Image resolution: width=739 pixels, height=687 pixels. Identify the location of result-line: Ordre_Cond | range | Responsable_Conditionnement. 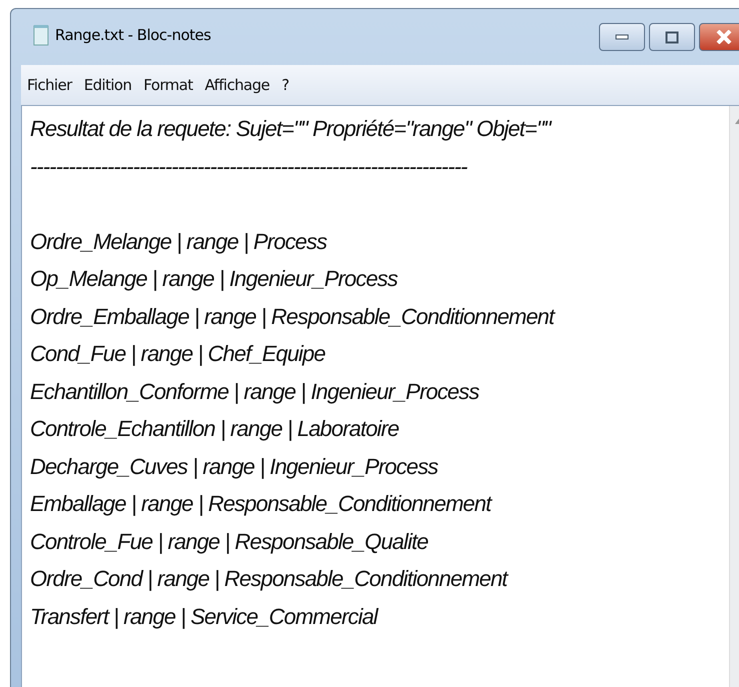
(270, 579).